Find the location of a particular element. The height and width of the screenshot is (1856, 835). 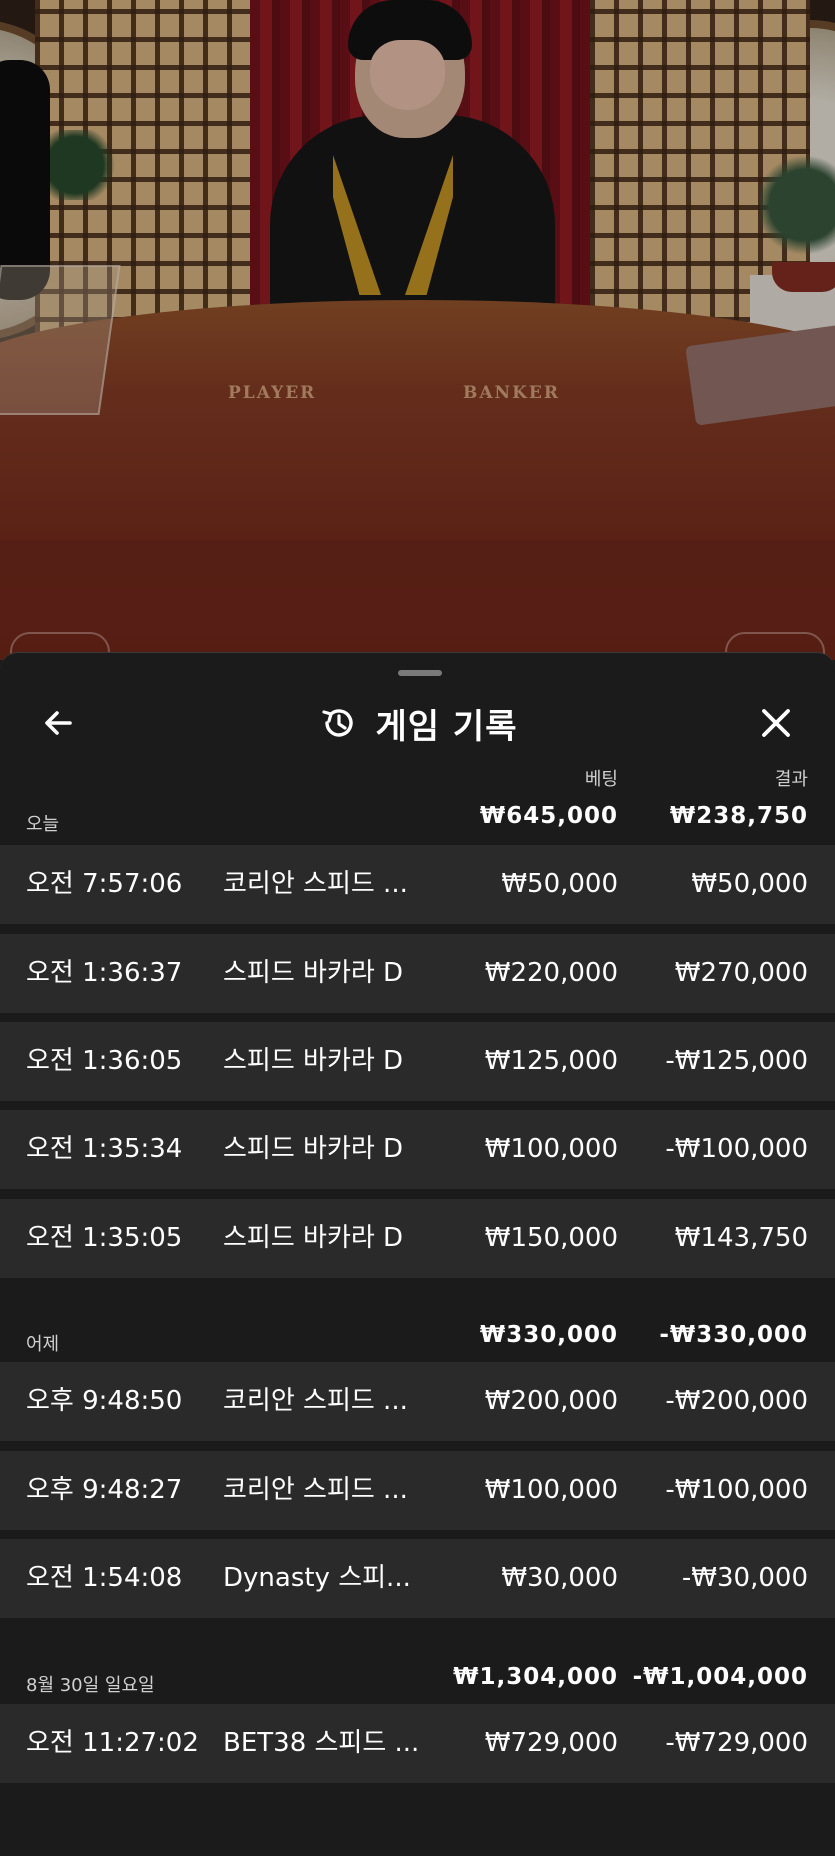

row-bet: ₩220,000 is located at coordinates (551, 973).